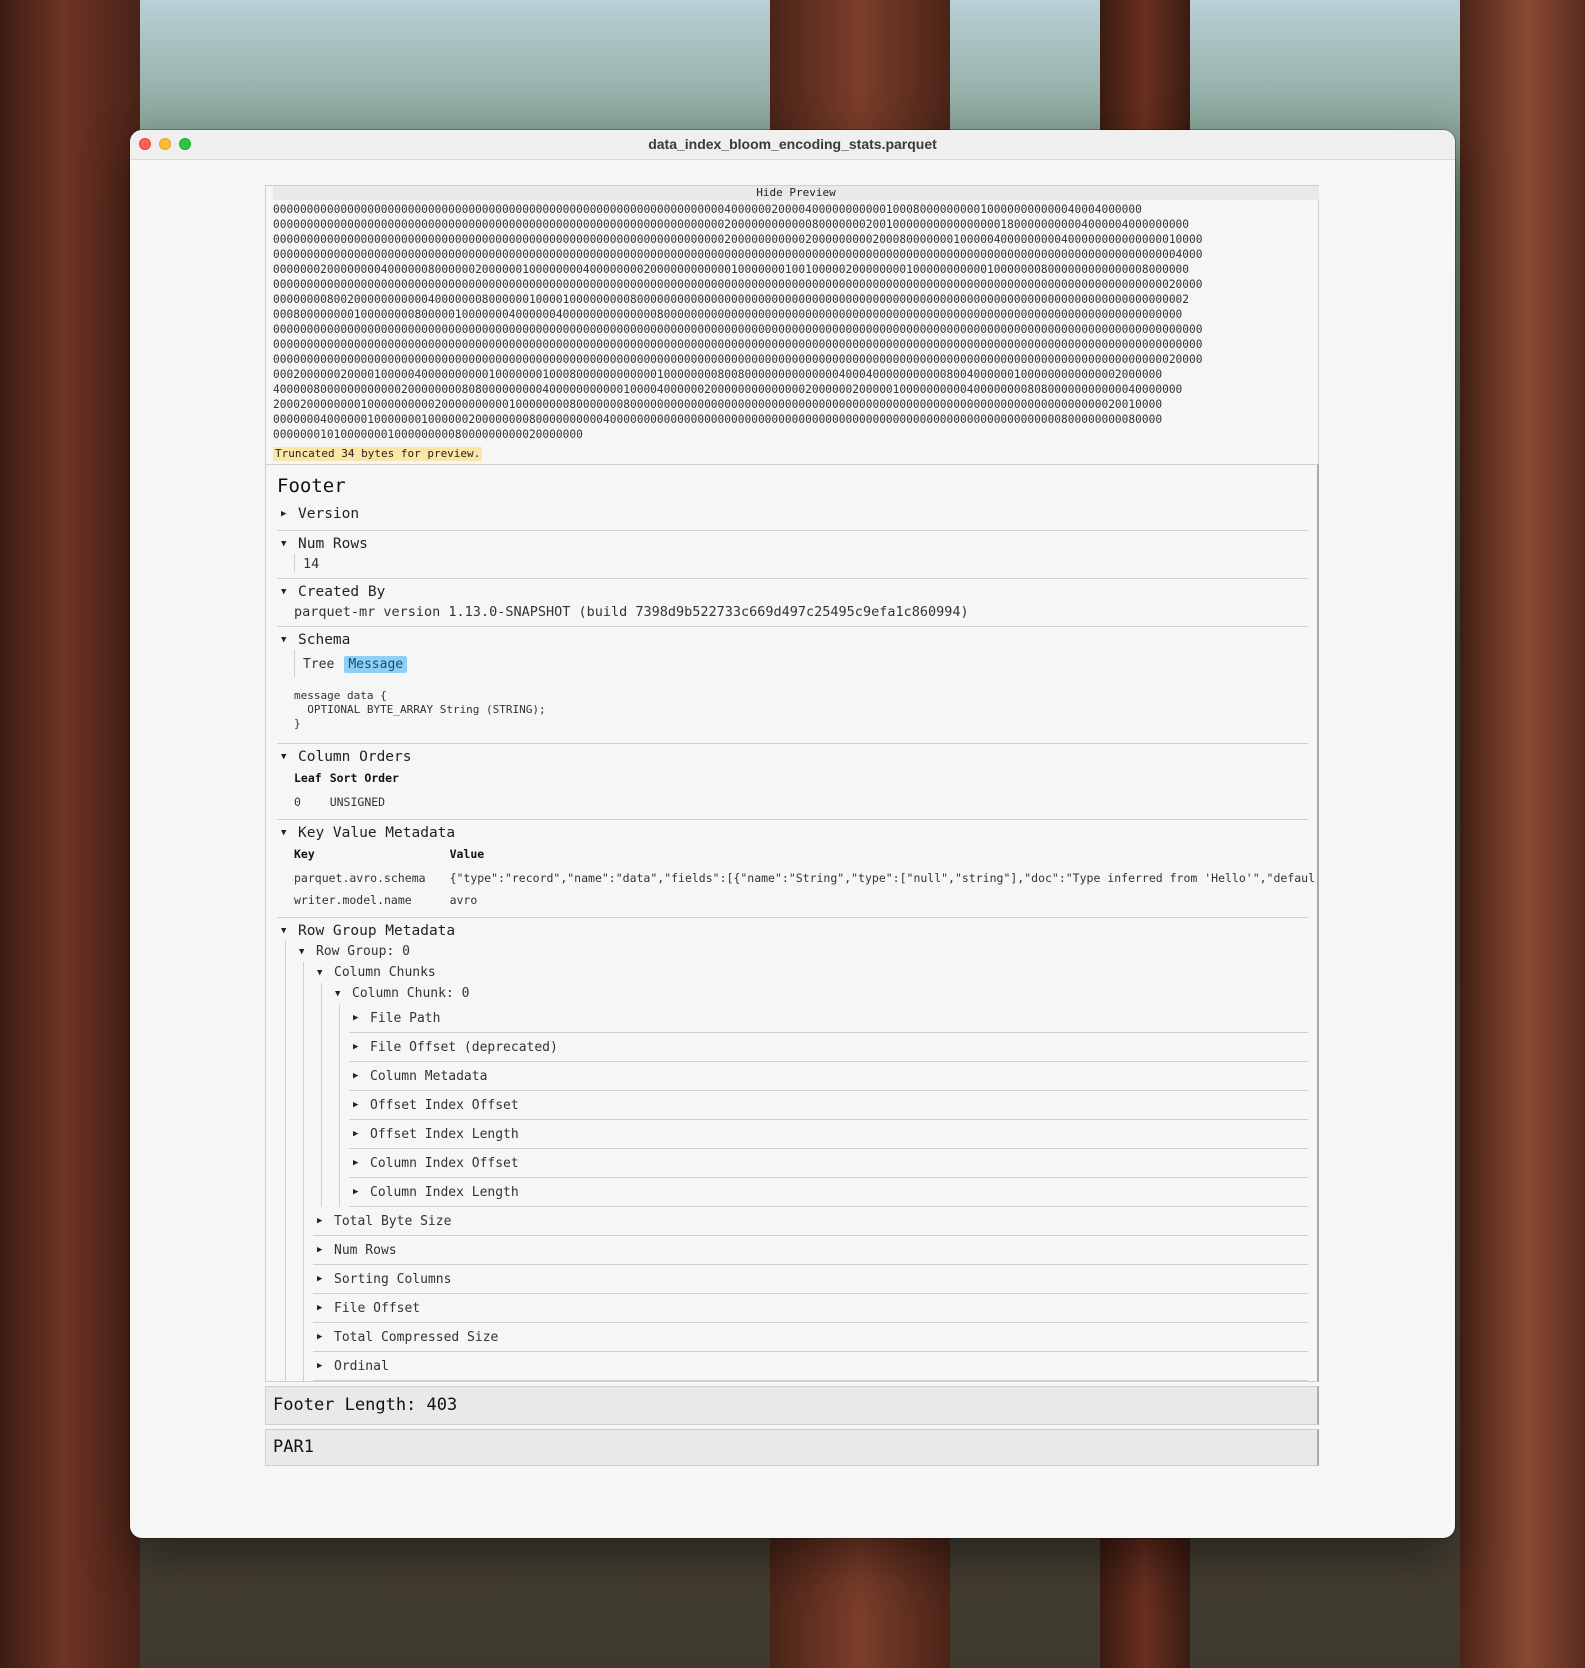 The image size is (1585, 1668). Describe the element at coordinates (444, 1105) in the screenshot. I see `node-label: Offset Index Offset` at that location.